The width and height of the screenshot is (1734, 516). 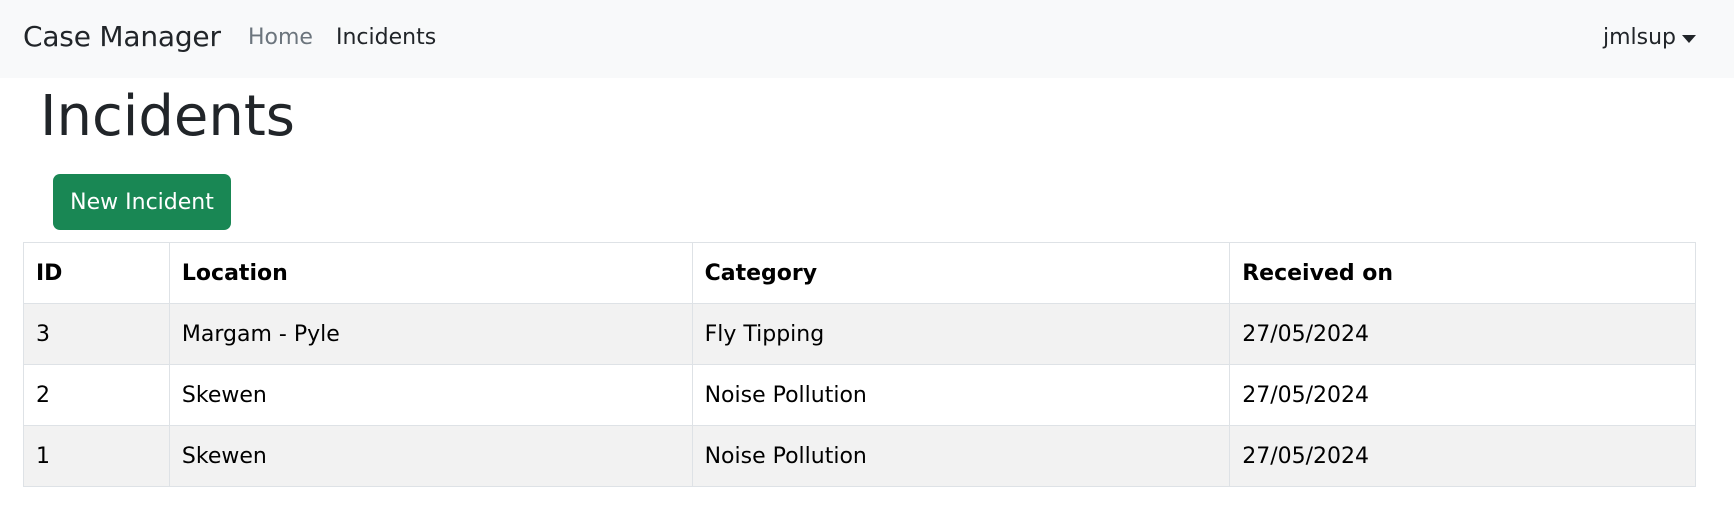 What do you see at coordinates (961, 273) in the screenshot?
I see `column-header-category: Category` at bounding box center [961, 273].